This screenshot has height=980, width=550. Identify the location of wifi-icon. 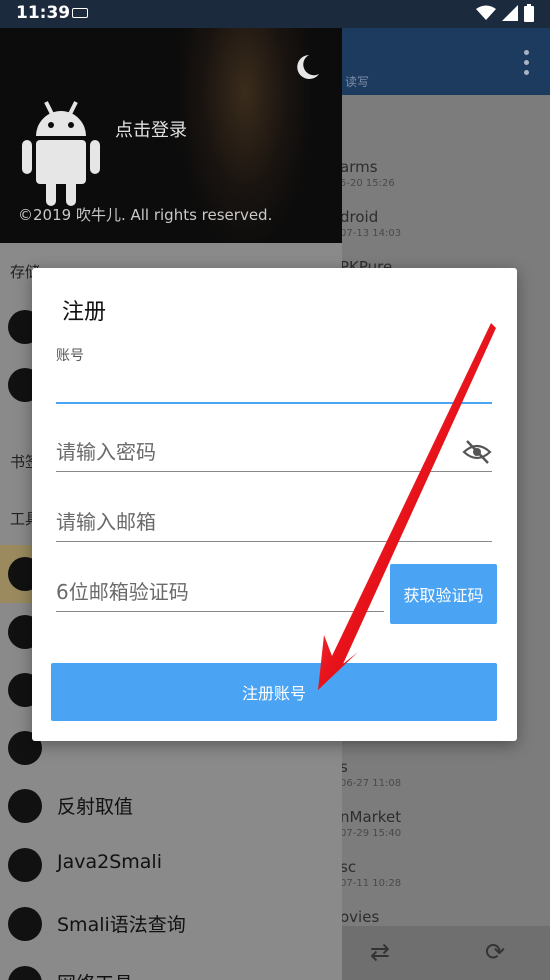
(486, 12).